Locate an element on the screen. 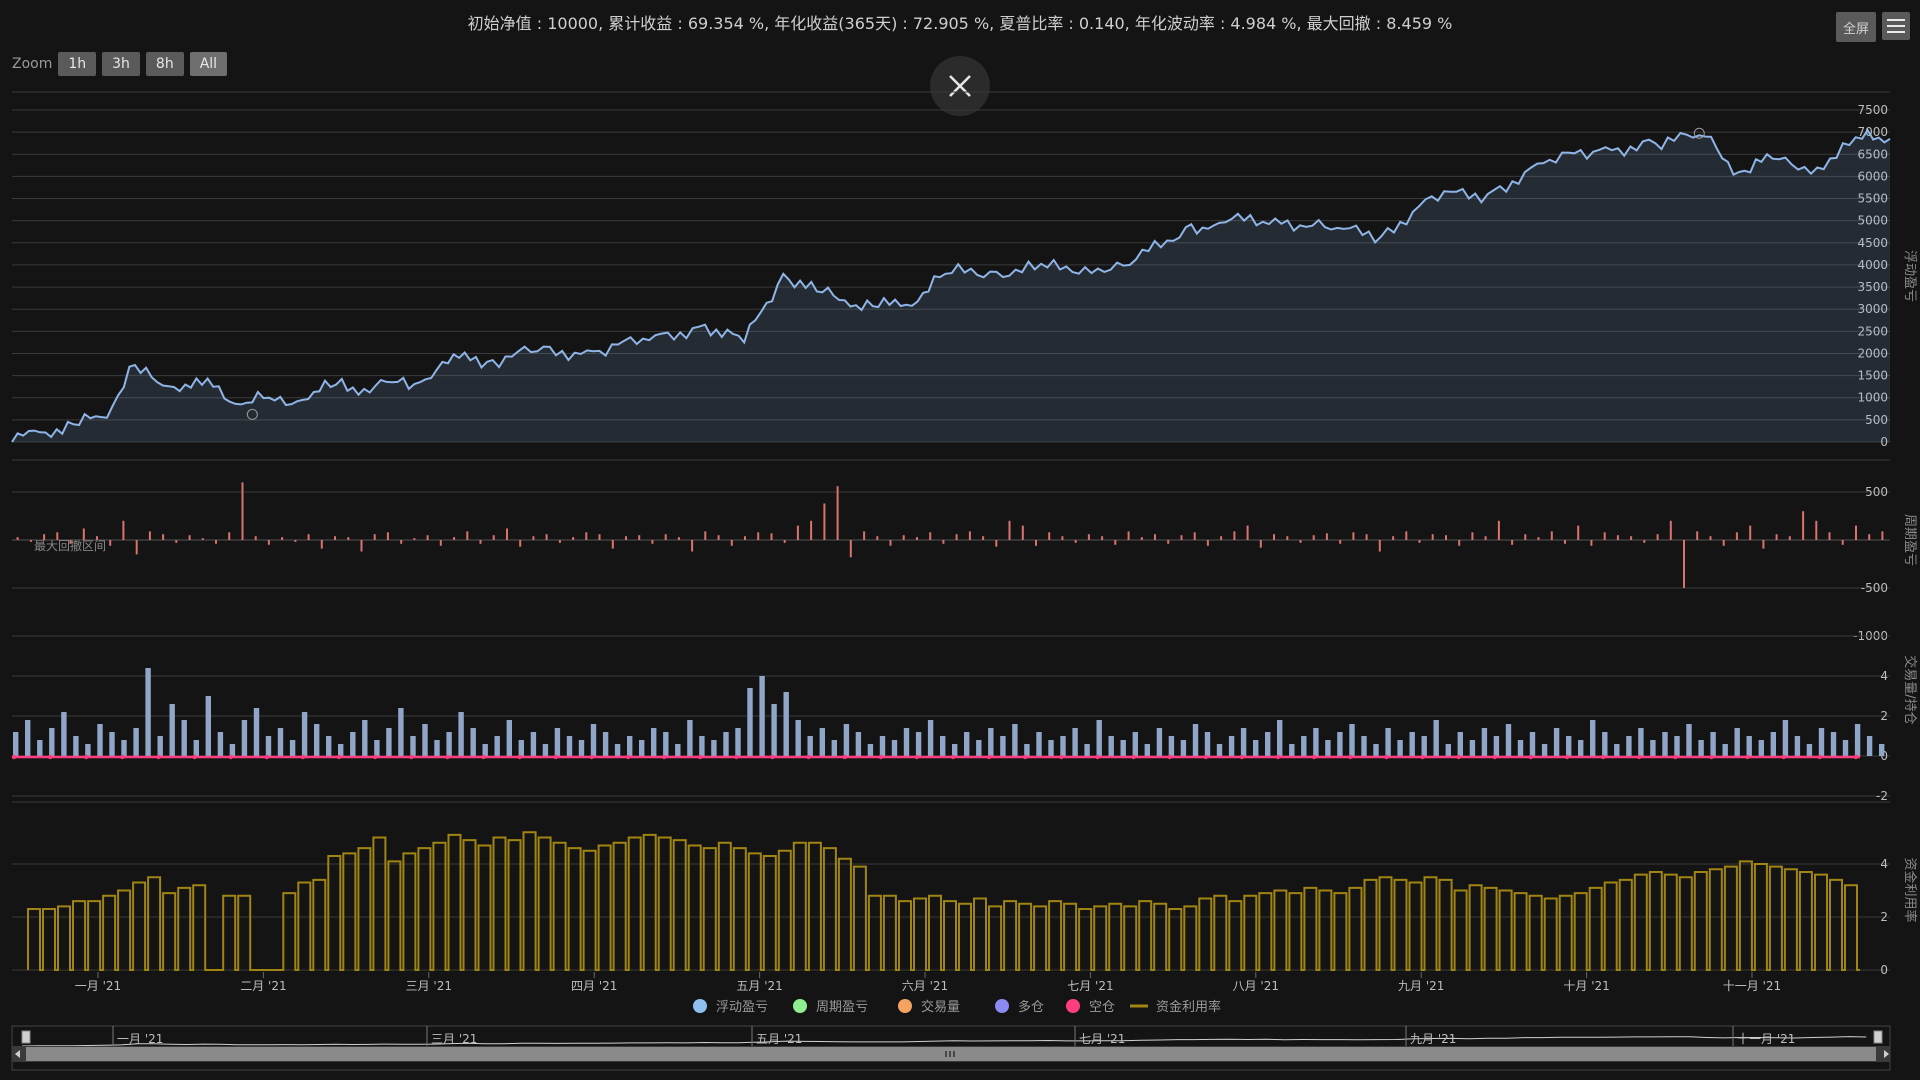  zoom-label: Zoom is located at coordinates (32, 64).